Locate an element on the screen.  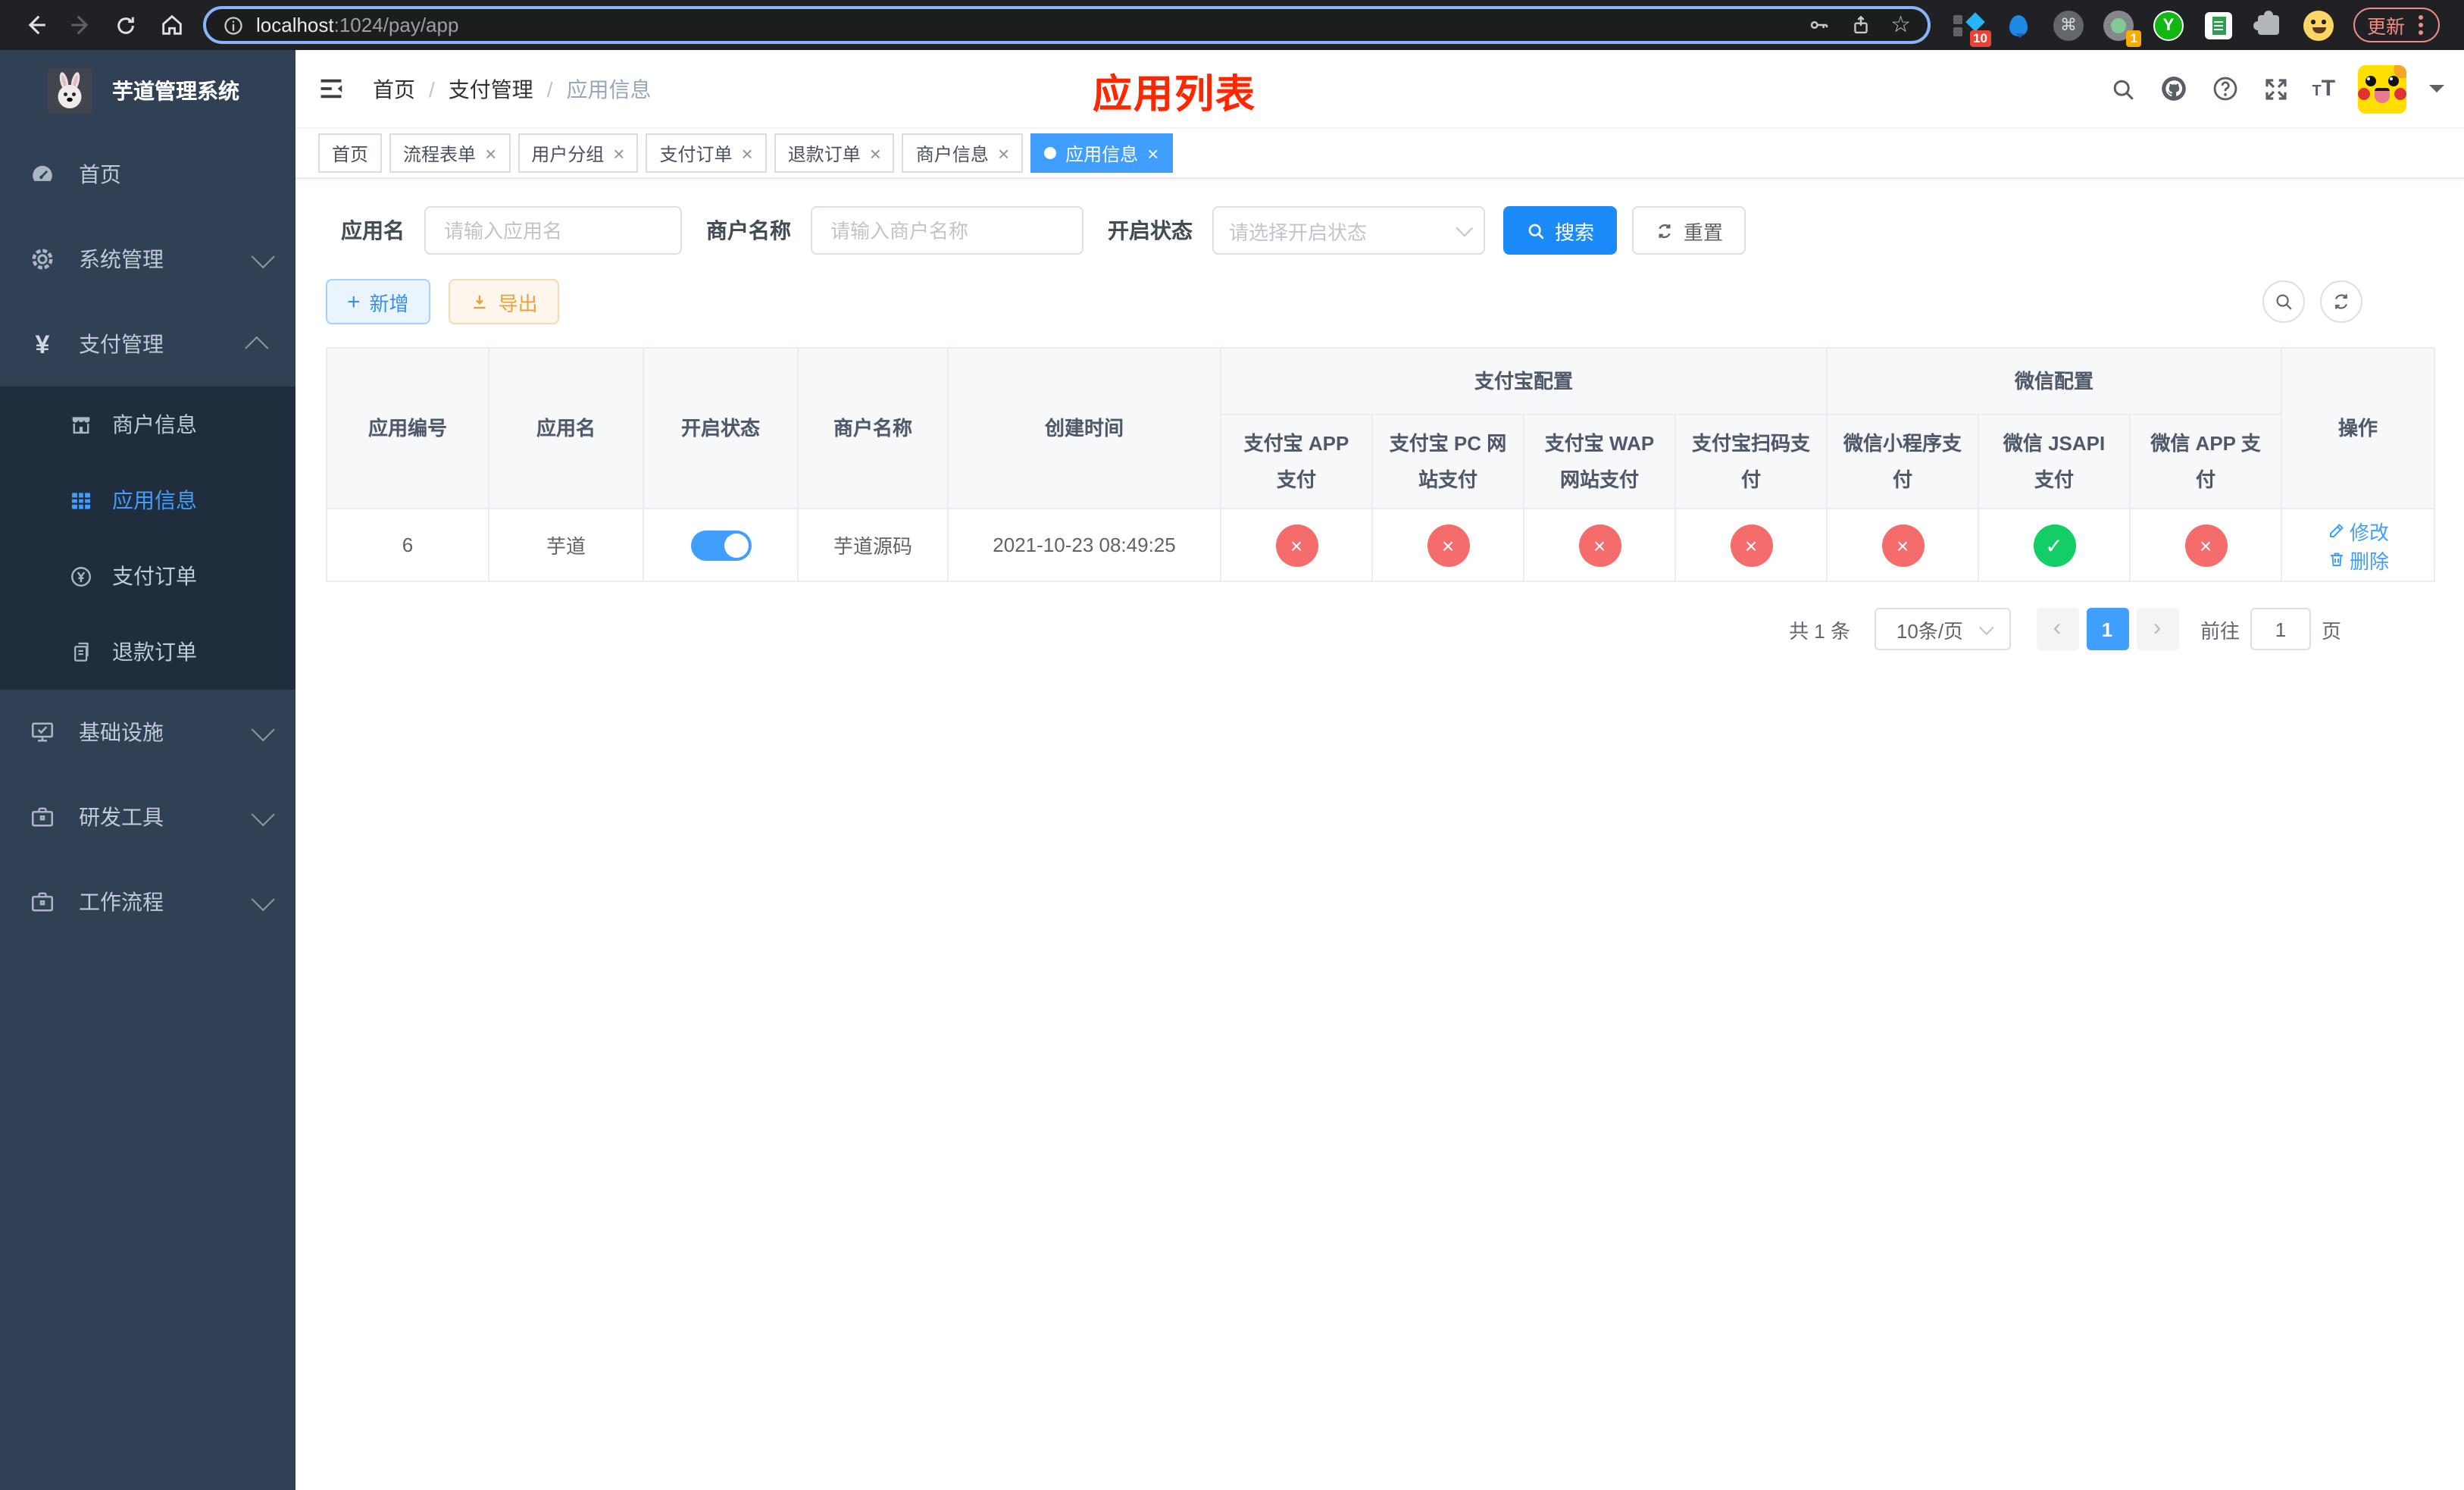
password-key-icon is located at coordinates (1818, 25).